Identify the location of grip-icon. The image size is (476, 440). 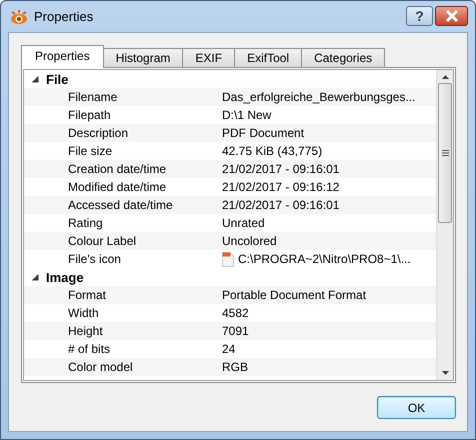
(445, 153).